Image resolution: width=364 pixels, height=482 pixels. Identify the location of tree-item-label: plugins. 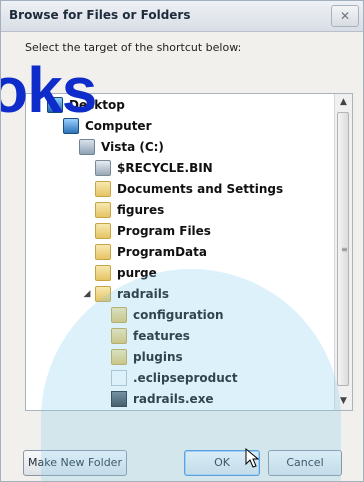
(158, 356).